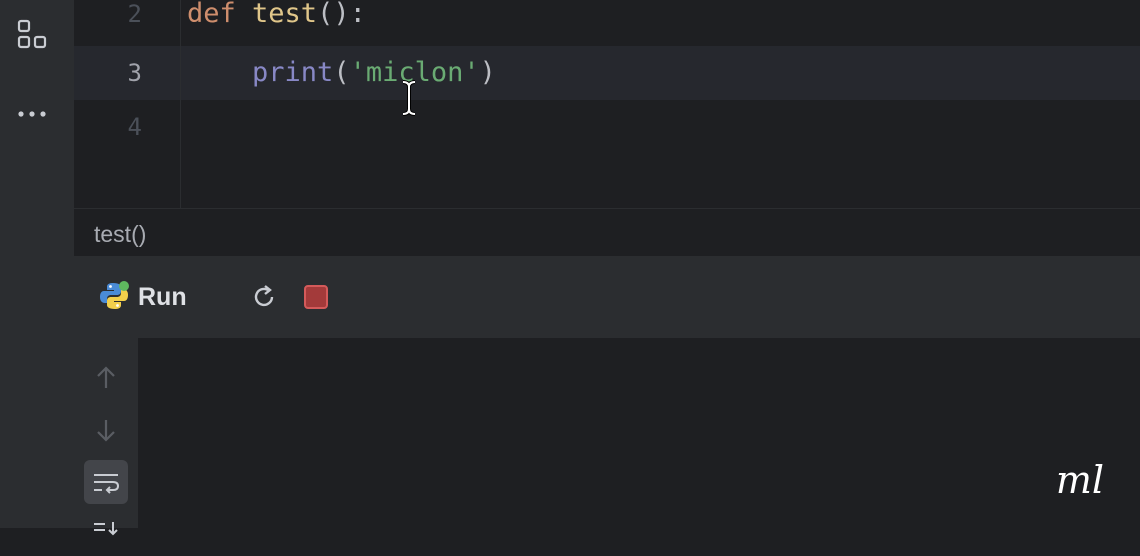 The width and height of the screenshot is (1140, 556). Describe the element at coordinates (120, 234) in the screenshot. I see `breadcrumb: test()` at that location.